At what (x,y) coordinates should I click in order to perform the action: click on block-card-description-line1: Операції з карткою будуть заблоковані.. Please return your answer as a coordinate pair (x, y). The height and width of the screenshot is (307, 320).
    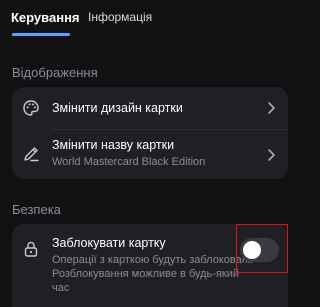
    Looking at the image, I should click on (153, 260).